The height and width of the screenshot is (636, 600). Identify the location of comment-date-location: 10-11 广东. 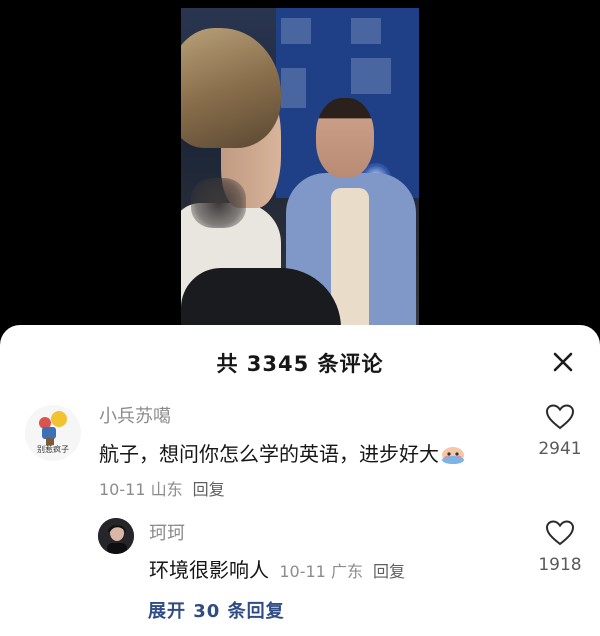
(321, 571).